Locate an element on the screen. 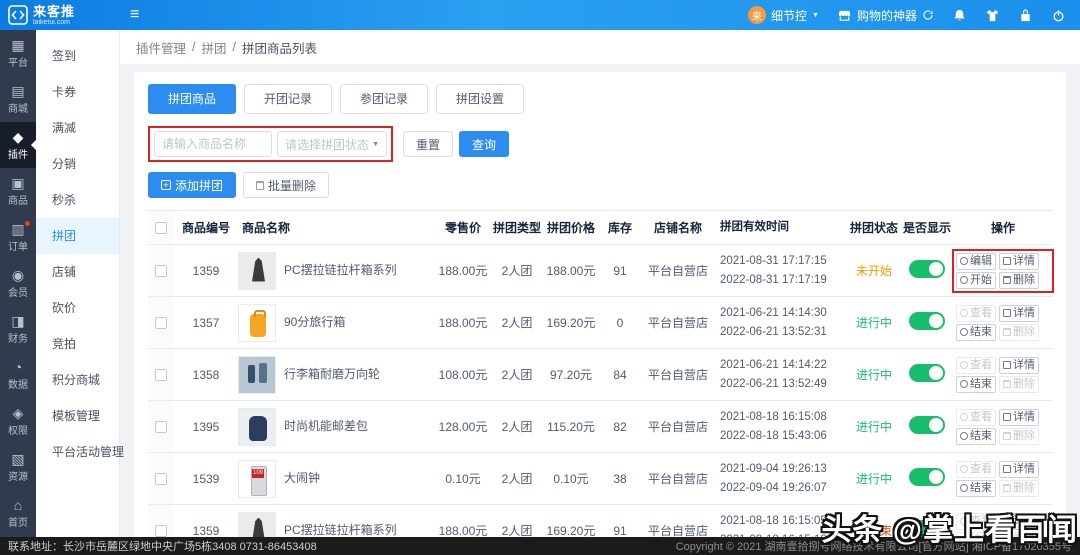 Image resolution: width=1080 pixels, height=555 pixels. sidebar-item-data: ◔ 数据 is located at coordinates (18, 375).